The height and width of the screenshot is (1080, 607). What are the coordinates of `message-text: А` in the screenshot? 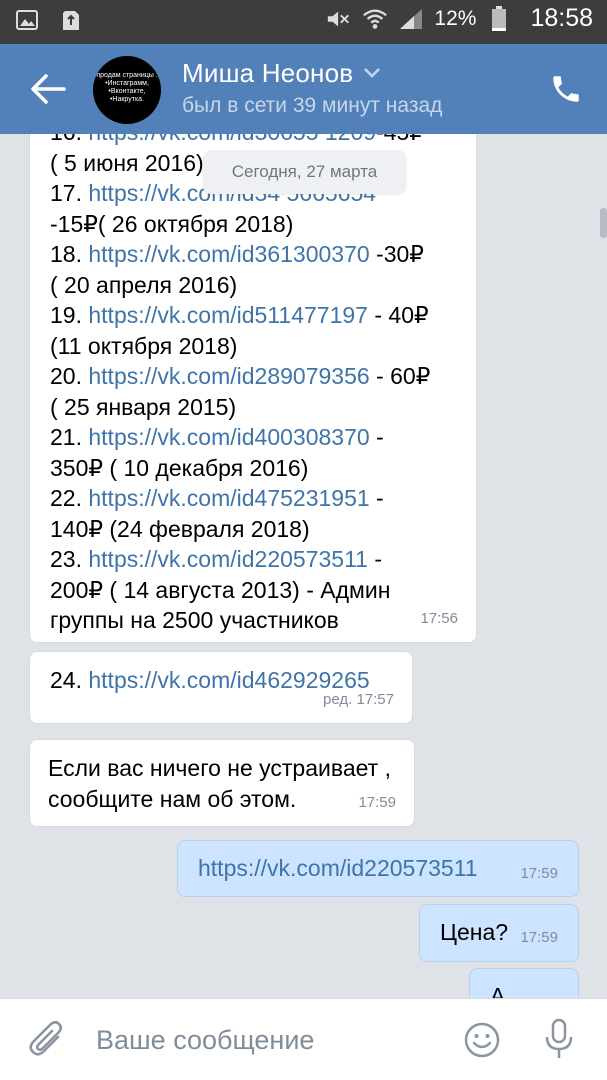 It's located at (498, 990).